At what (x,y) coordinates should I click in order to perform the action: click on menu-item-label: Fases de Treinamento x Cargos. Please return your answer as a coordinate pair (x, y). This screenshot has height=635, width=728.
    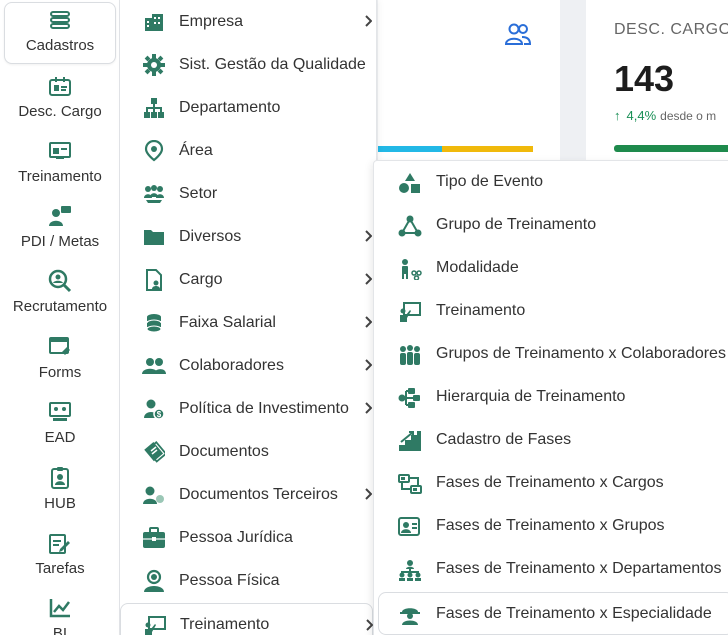
    Looking at the image, I should click on (550, 482).